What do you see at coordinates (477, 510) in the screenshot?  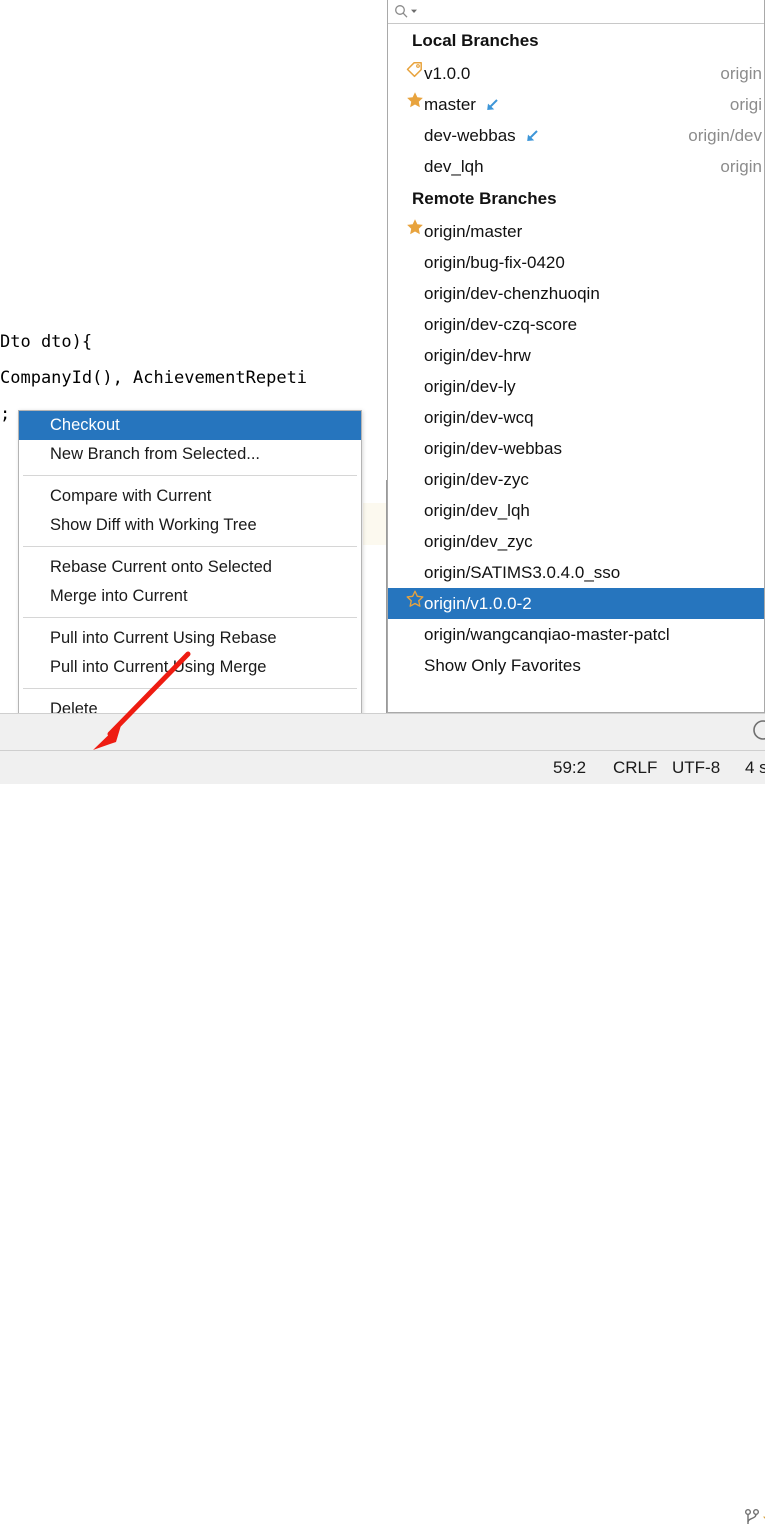 I see `branch-name: origin/dev_lqh` at bounding box center [477, 510].